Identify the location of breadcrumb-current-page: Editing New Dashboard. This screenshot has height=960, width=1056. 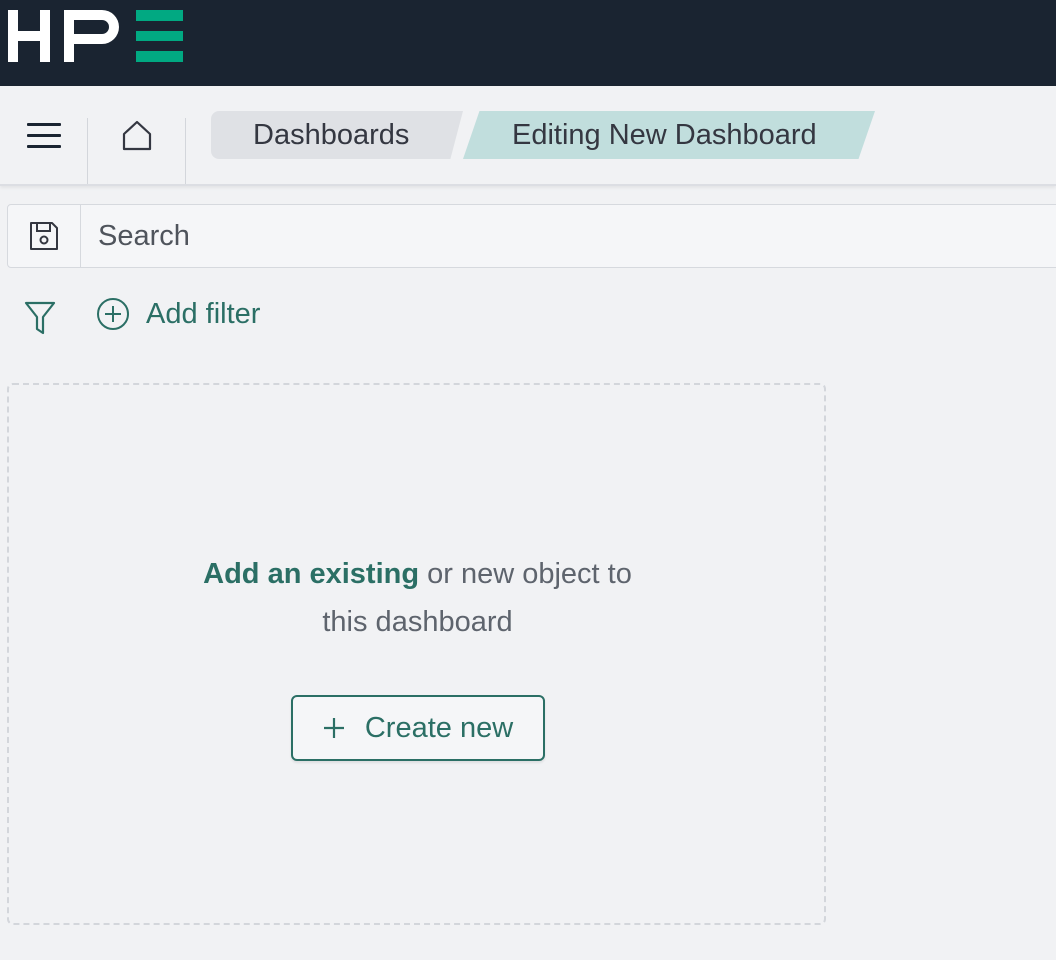
(669, 135).